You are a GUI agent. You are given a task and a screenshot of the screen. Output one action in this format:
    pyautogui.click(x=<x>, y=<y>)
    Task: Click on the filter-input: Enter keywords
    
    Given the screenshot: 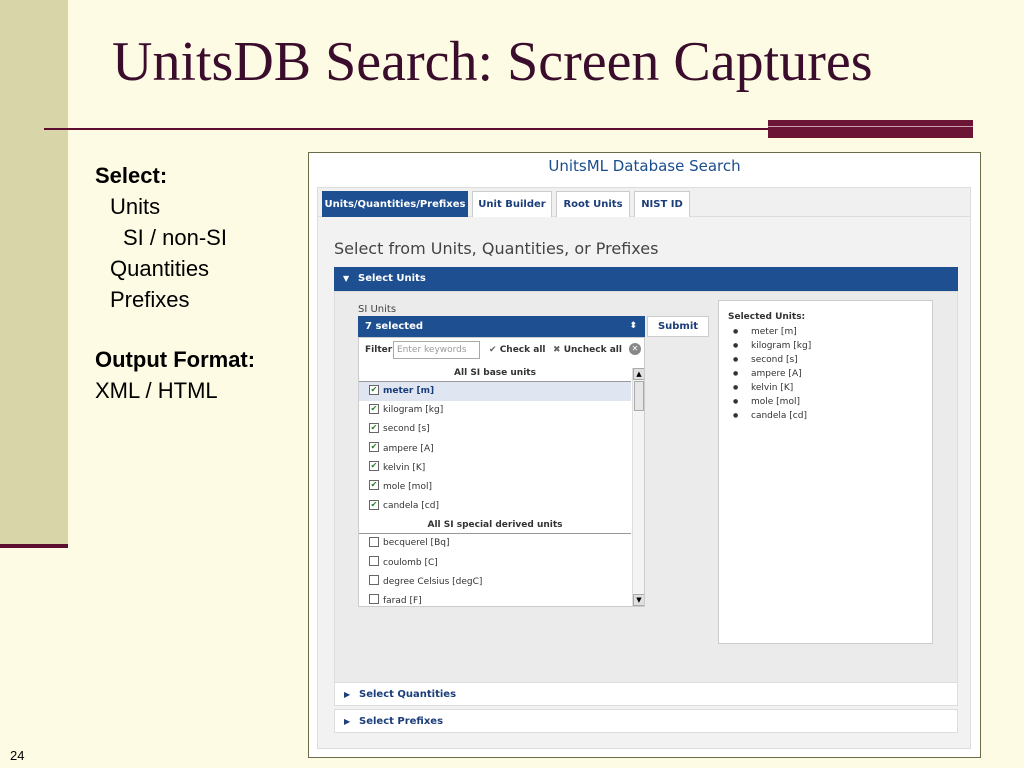 What is the action you would take?
    pyautogui.click(x=436, y=350)
    